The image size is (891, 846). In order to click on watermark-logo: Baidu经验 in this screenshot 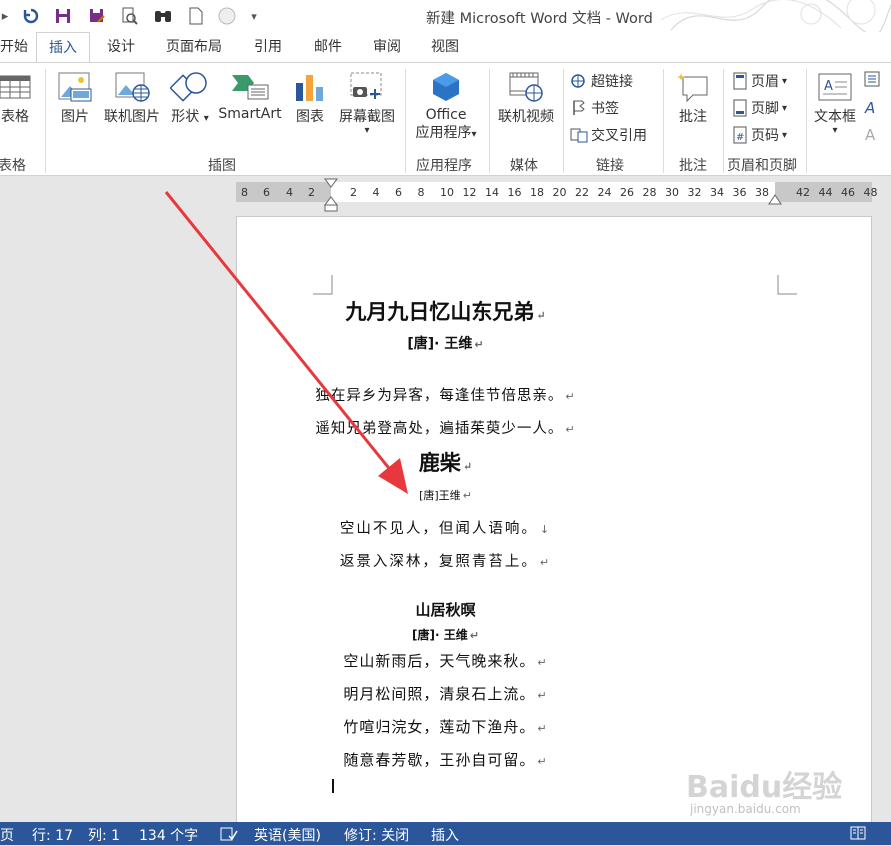, I will do `click(764, 787)`.